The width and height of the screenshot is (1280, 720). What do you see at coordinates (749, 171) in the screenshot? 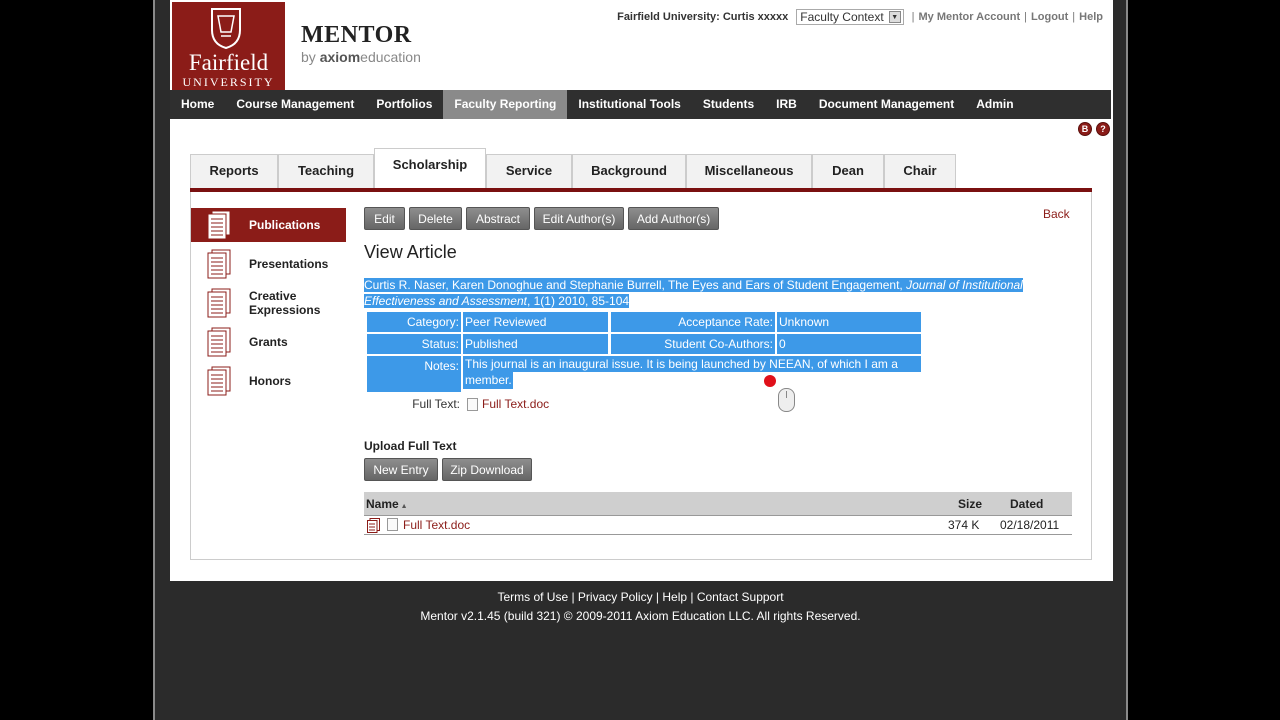
I see `tab-miscellaneous: Miscellaneous` at bounding box center [749, 171].